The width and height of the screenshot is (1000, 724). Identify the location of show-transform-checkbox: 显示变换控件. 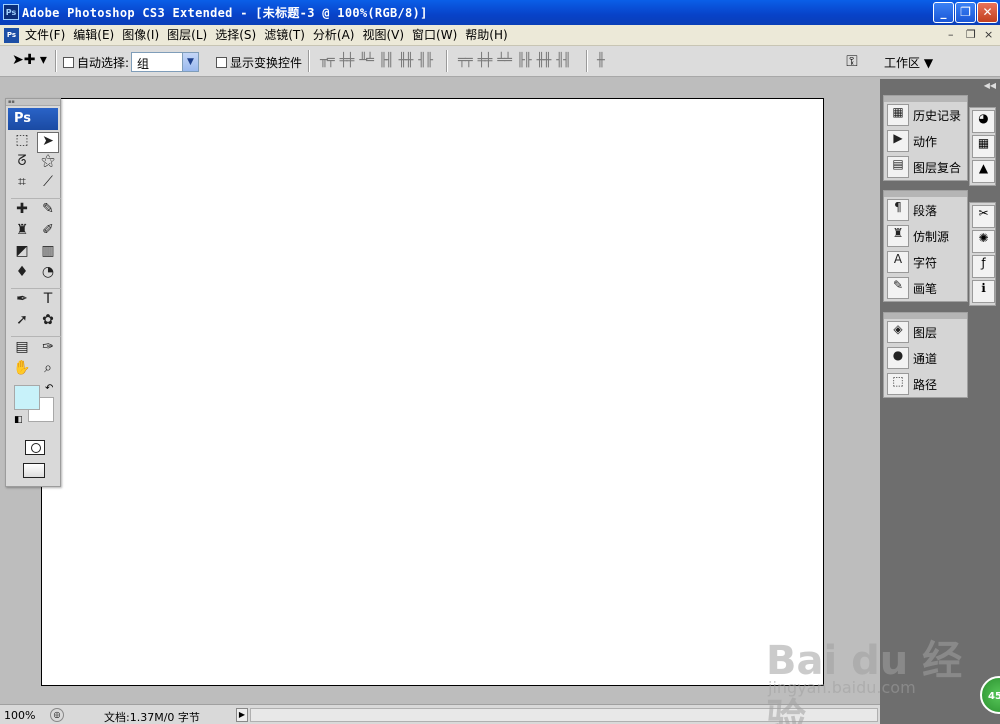
(259, 62).